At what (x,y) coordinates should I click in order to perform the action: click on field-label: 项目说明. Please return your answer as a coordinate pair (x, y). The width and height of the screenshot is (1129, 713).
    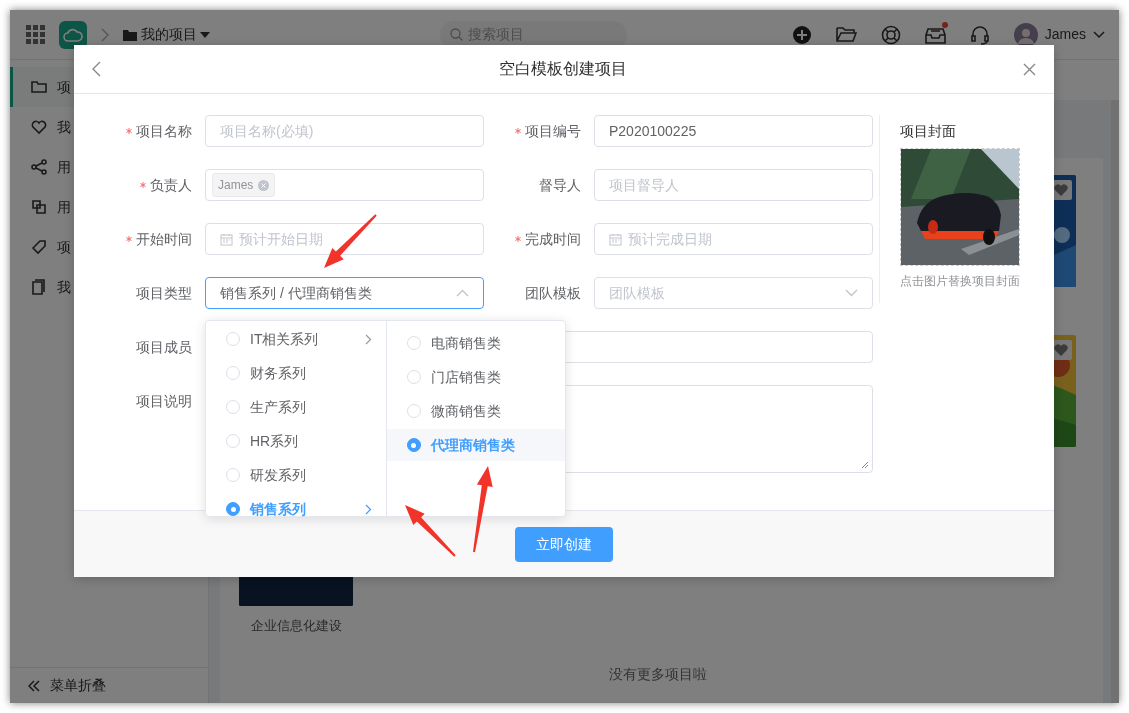
    Looking at the image, I should click on (164, 401).